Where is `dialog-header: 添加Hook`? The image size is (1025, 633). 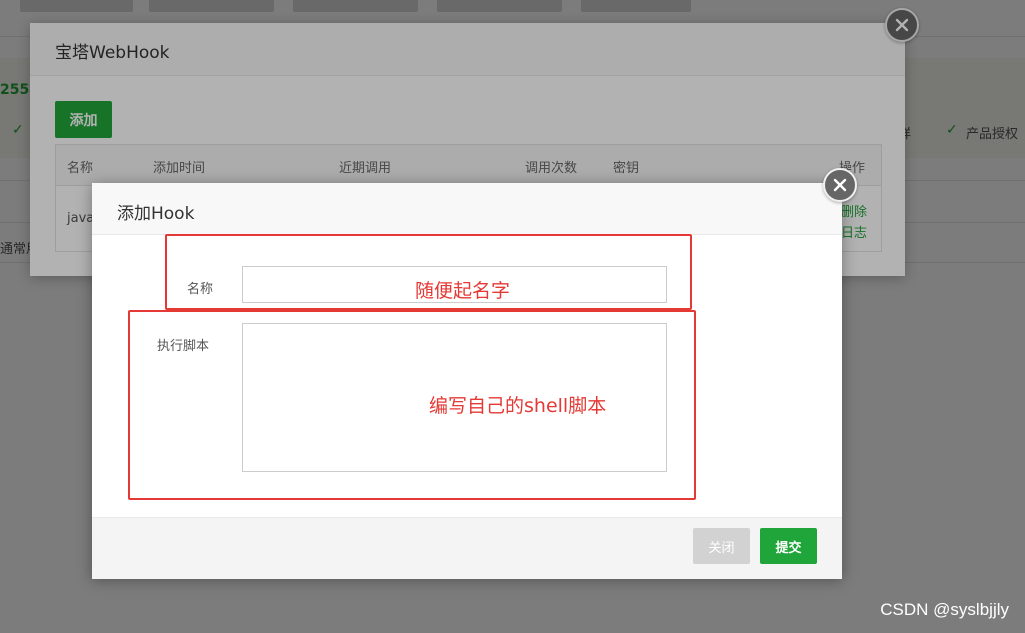
dialog-header: 添加Hook is located at coordinates (467, 209).